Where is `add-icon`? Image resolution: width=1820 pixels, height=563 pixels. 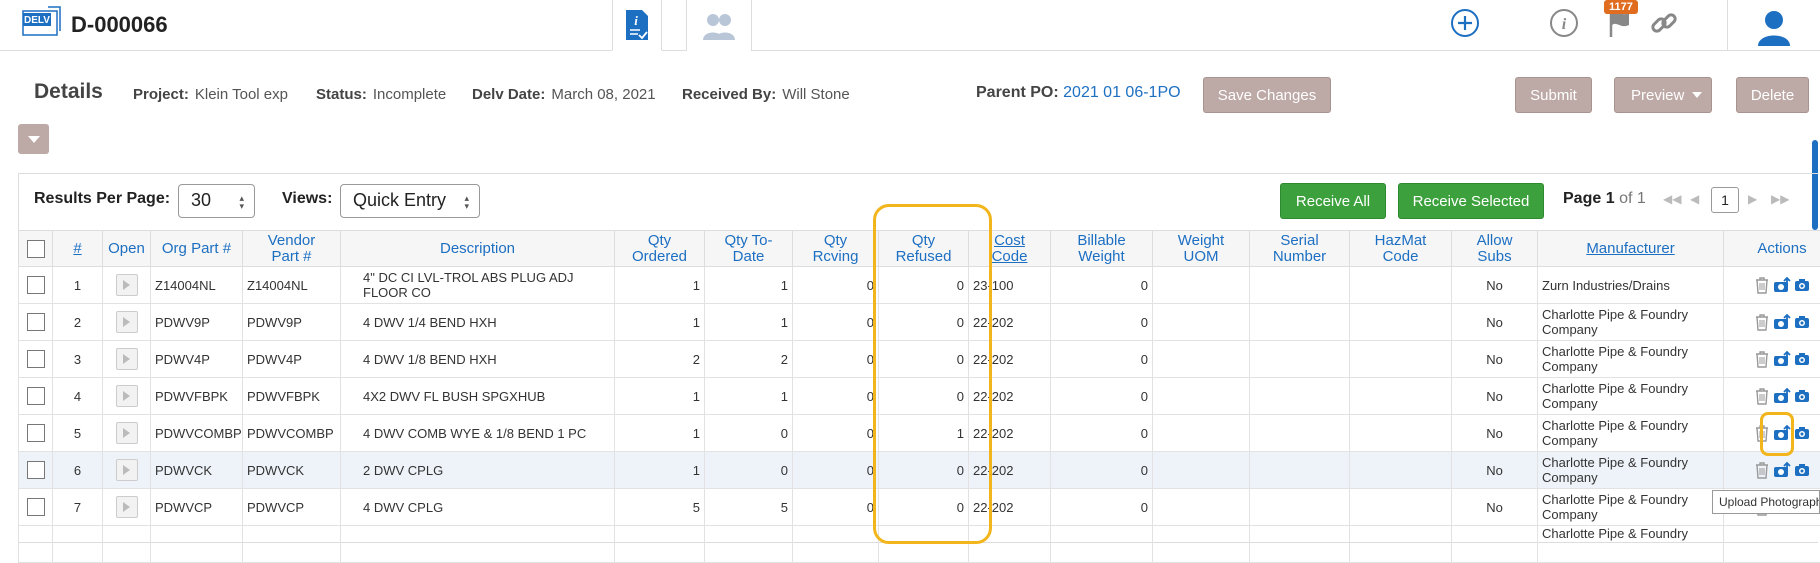 add-icon is located at coordinates (1465, 23).